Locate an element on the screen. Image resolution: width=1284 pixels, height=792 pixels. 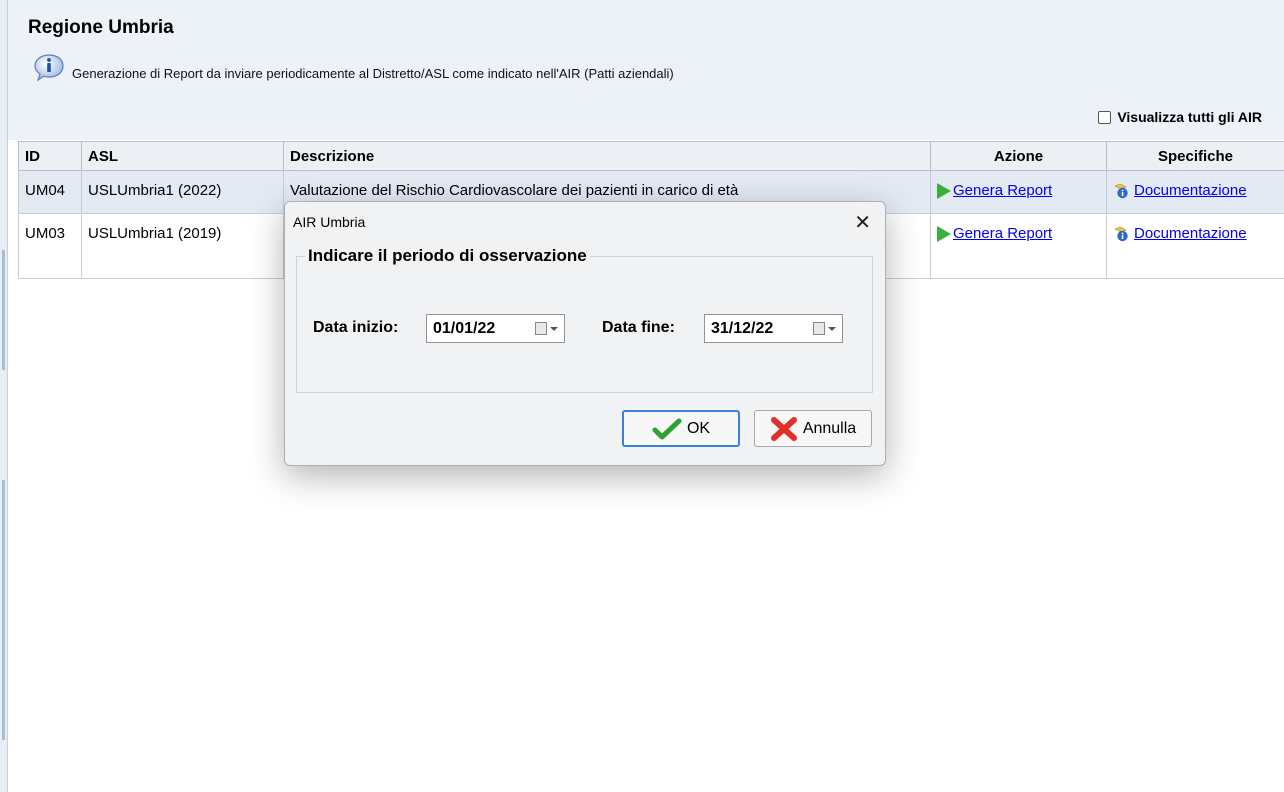
column-header-specifiche: Specifiche is located at coordinates (1195, 156).